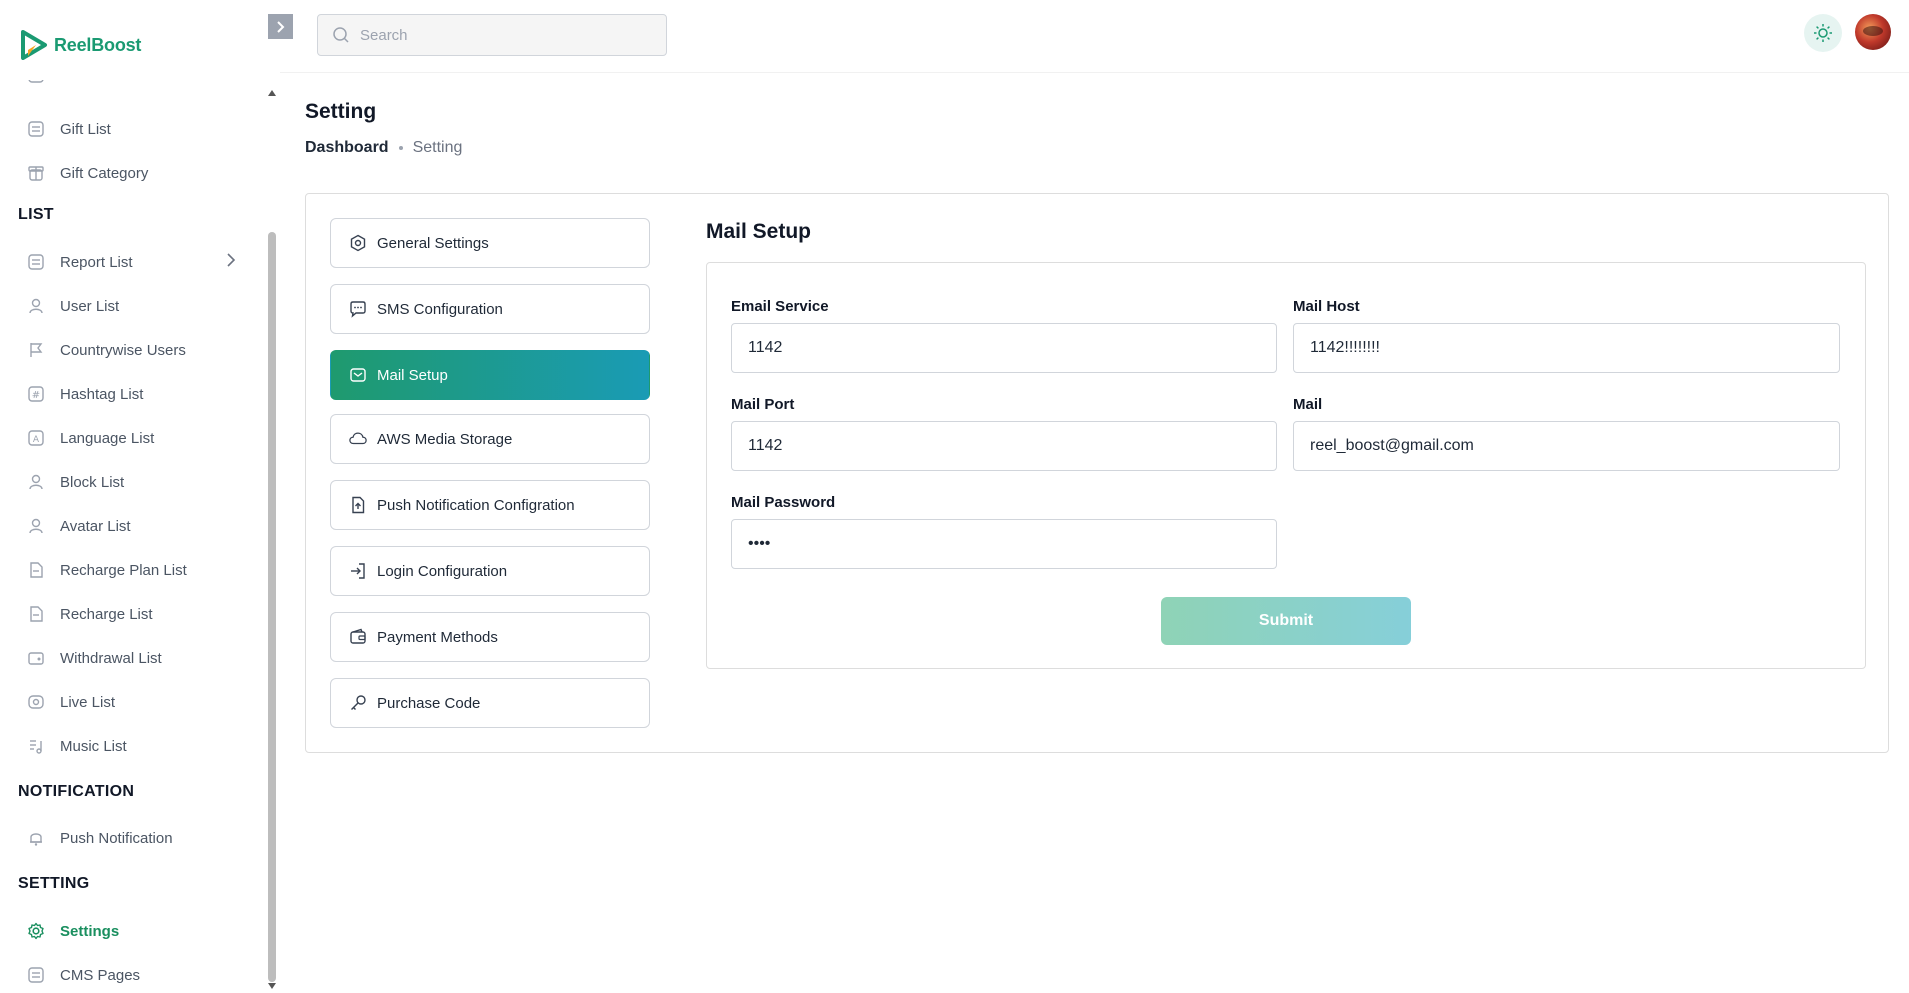 The image size is (1909, 993). I want to click on mail-password-input, so click(1004, 544).